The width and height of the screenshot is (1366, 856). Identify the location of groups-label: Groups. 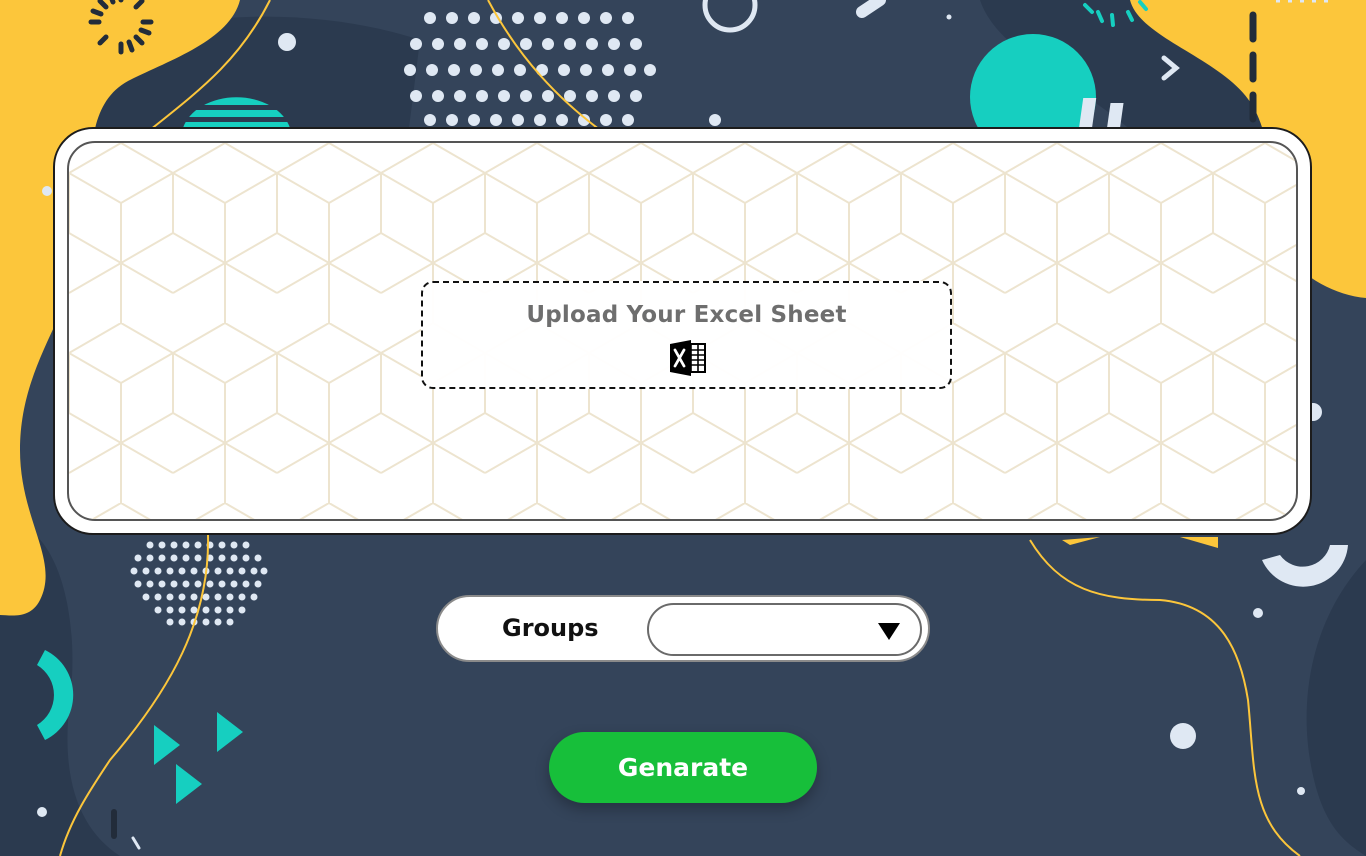
(550, 628).